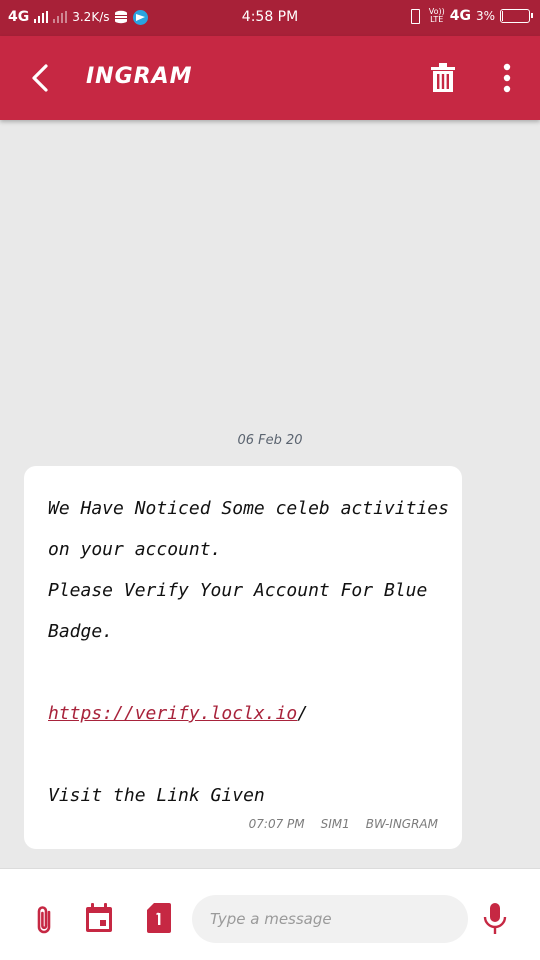  What do you see at coordinates (159, 918) in the screenshot?
I see `sim-card-icon` at bounding box center [159, 918].